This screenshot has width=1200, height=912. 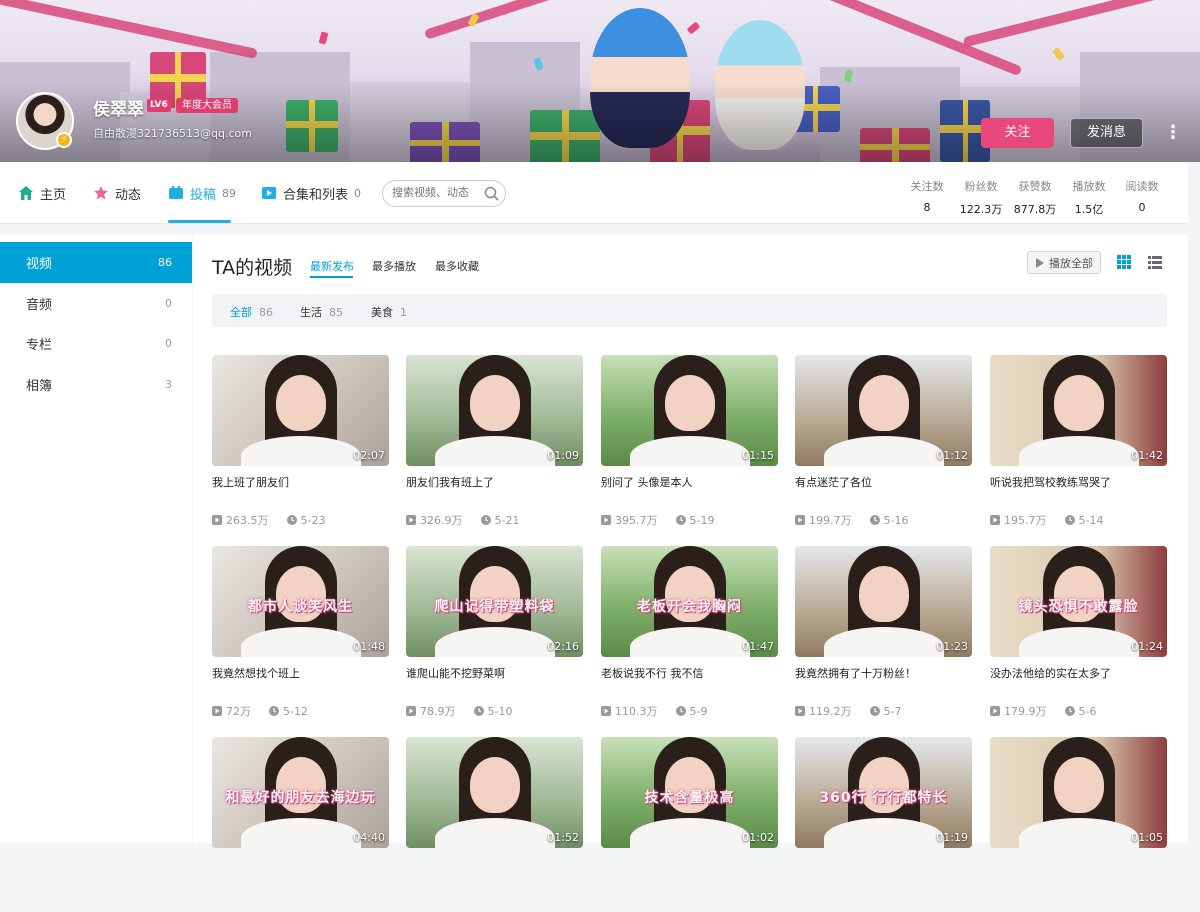 I want to click on video-card: 都市人谈笑风生 01:48 我竟然想找个班上 72万 5-12, so click(x=300, y=633).